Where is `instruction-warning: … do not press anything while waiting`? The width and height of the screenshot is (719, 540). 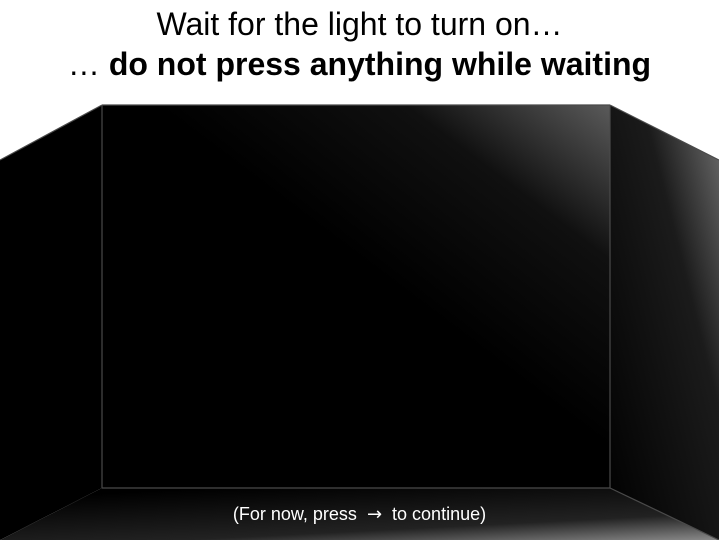 instruction-warning: … do not press anything while waiting is located at coordinates (359, 64).